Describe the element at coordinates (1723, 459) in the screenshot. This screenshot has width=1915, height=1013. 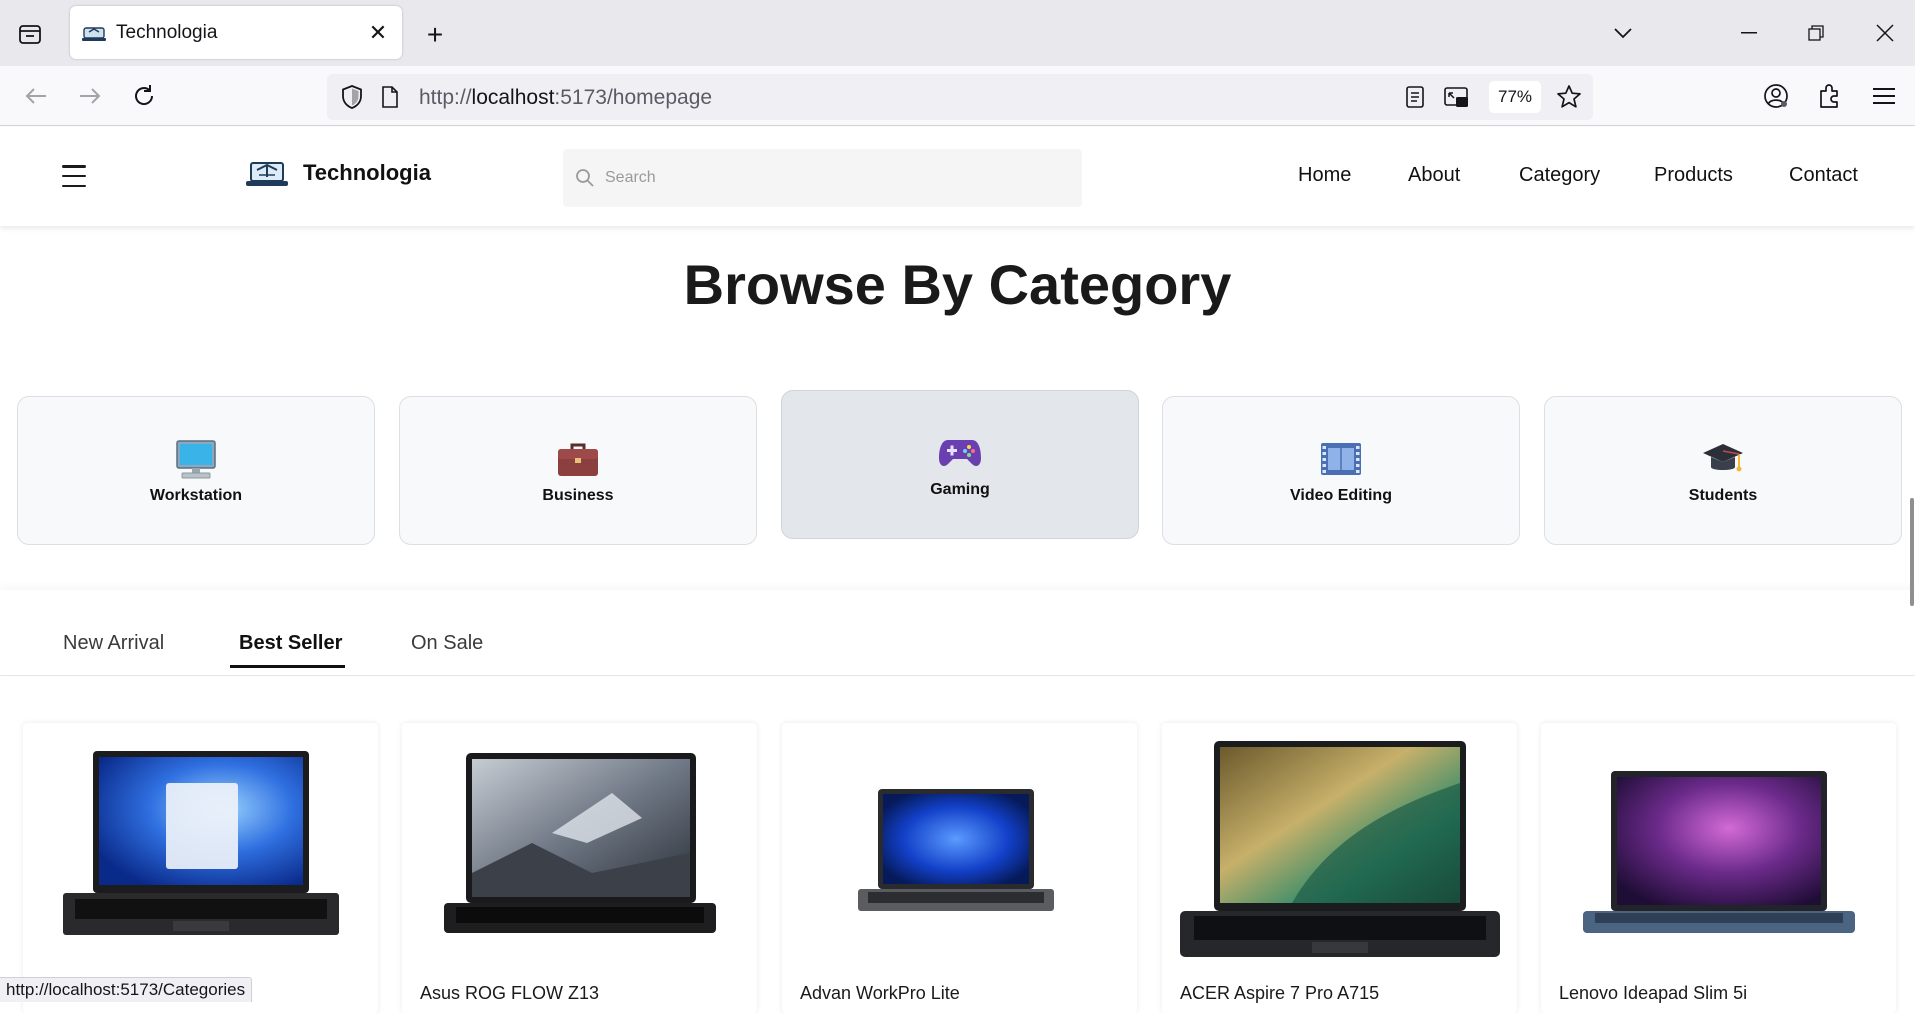
I see `graduation-cap-icon` at that location.